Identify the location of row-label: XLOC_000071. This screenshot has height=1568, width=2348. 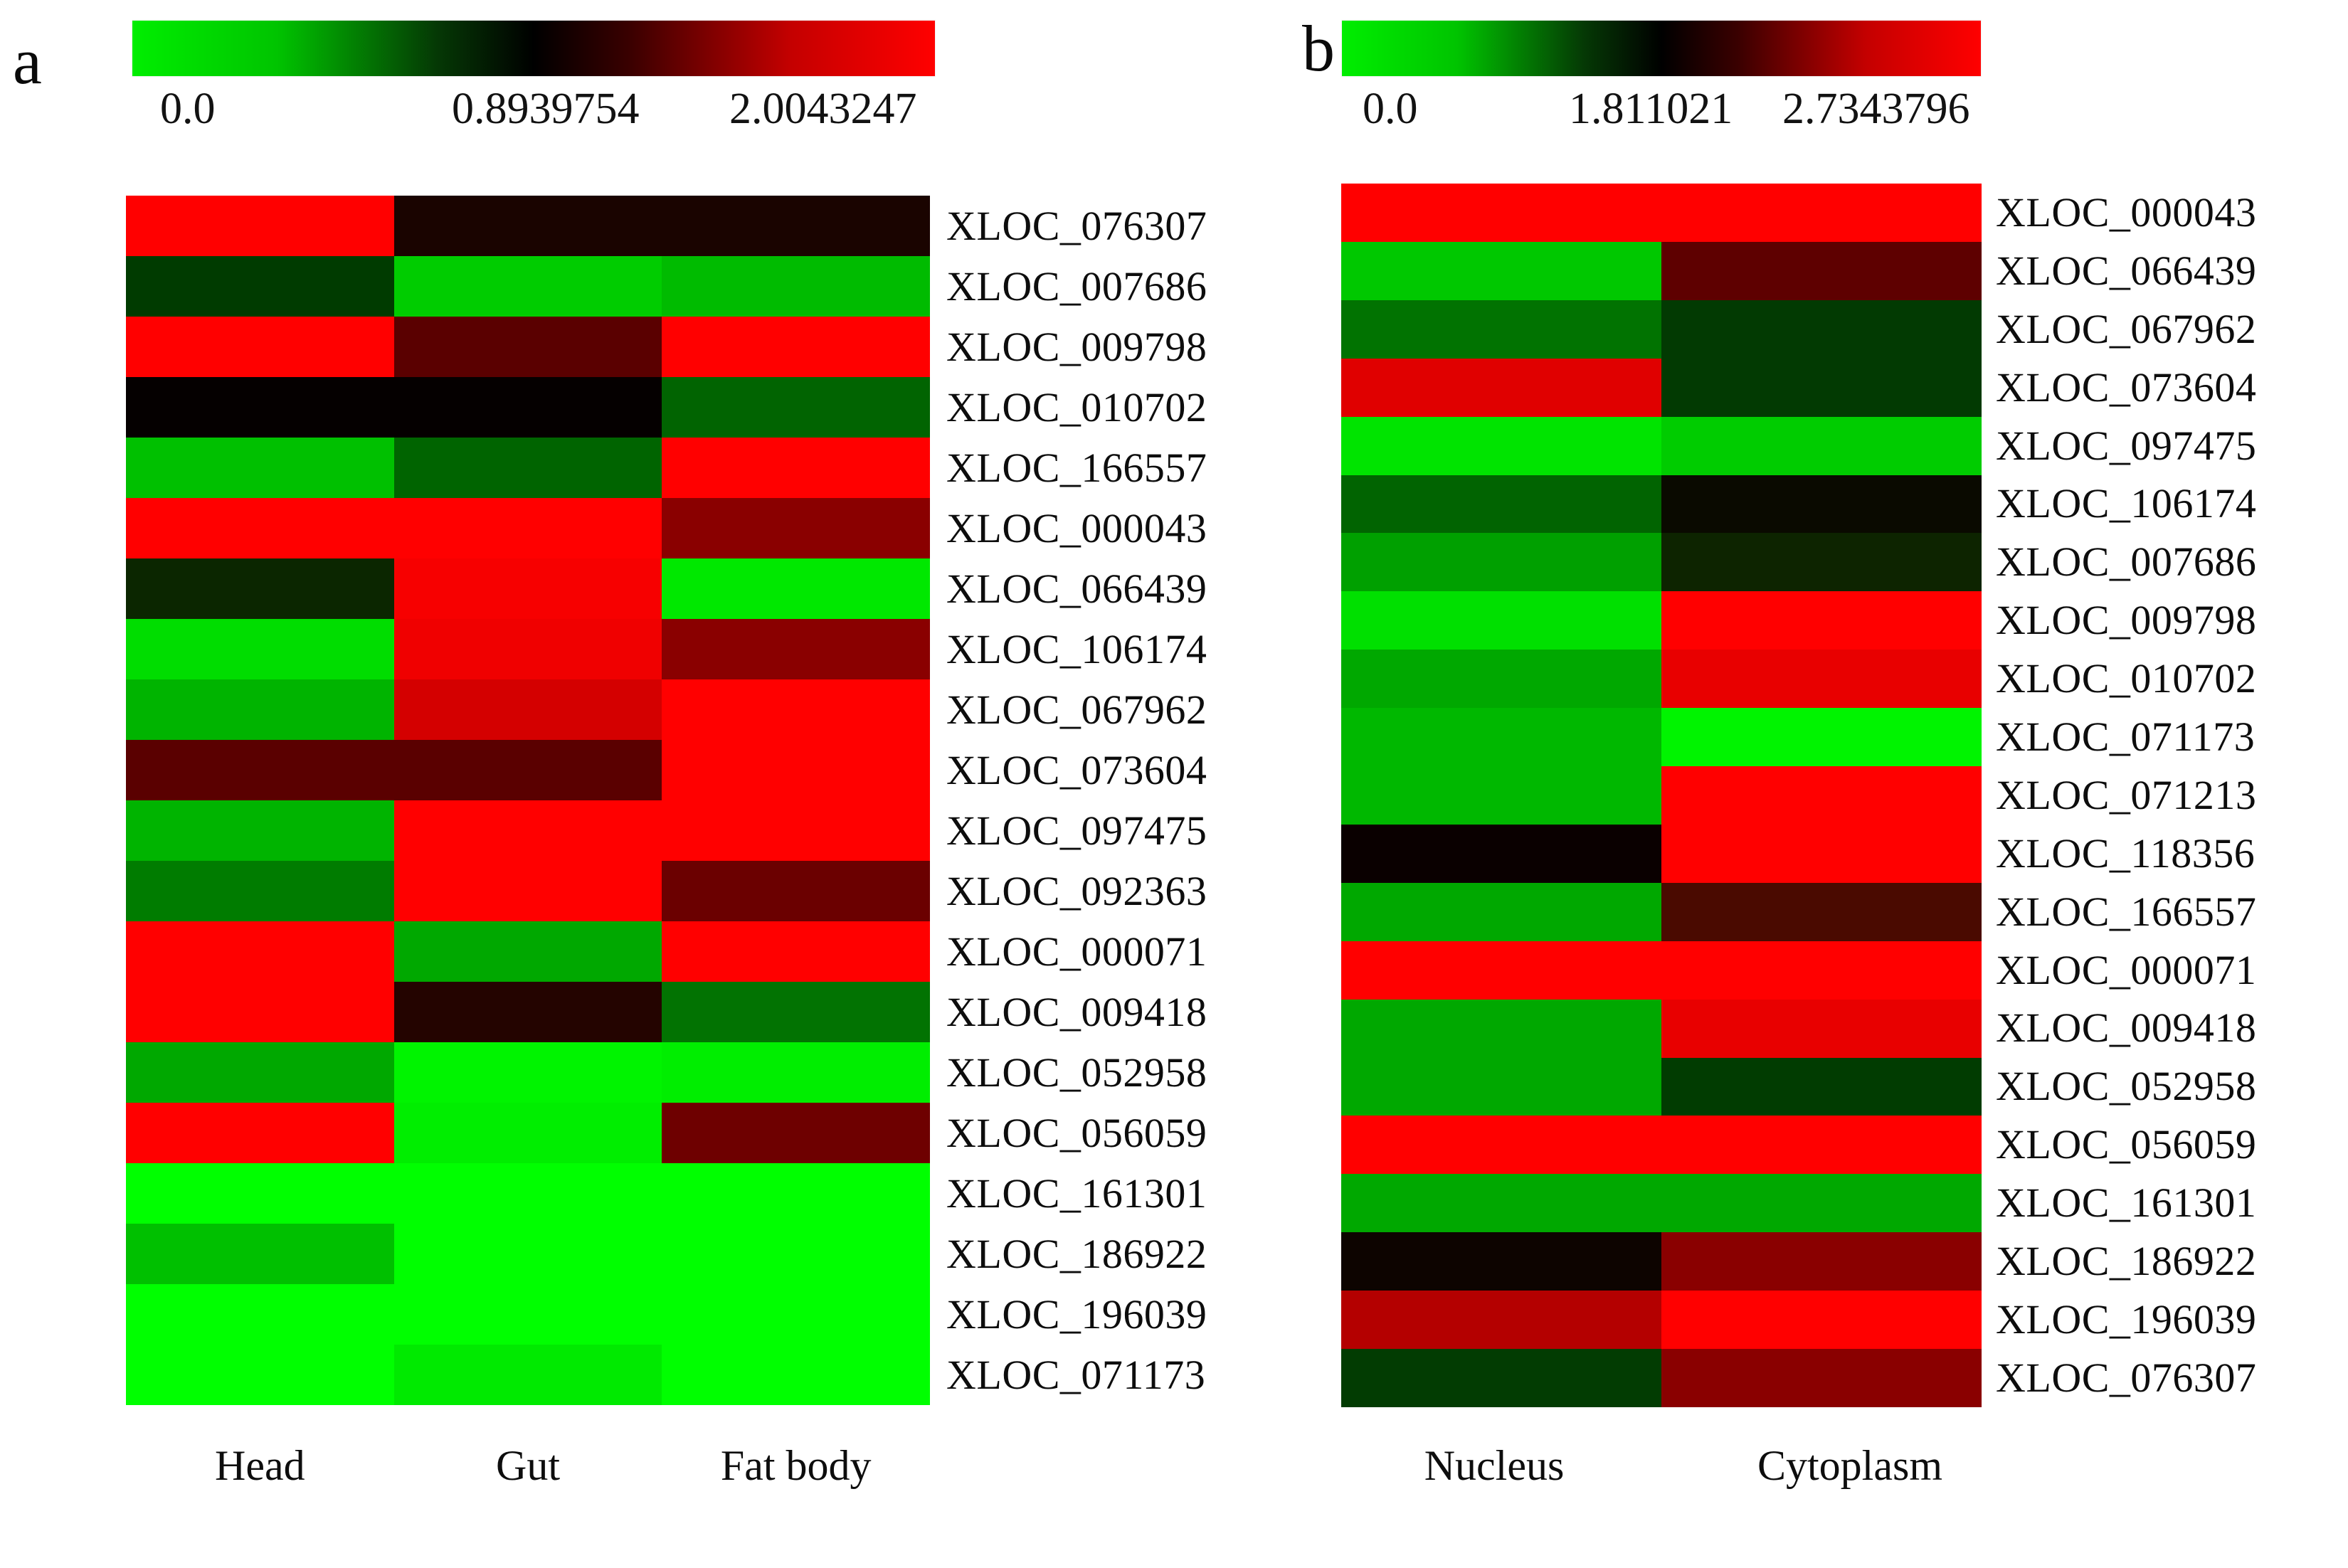
(1077, 952).